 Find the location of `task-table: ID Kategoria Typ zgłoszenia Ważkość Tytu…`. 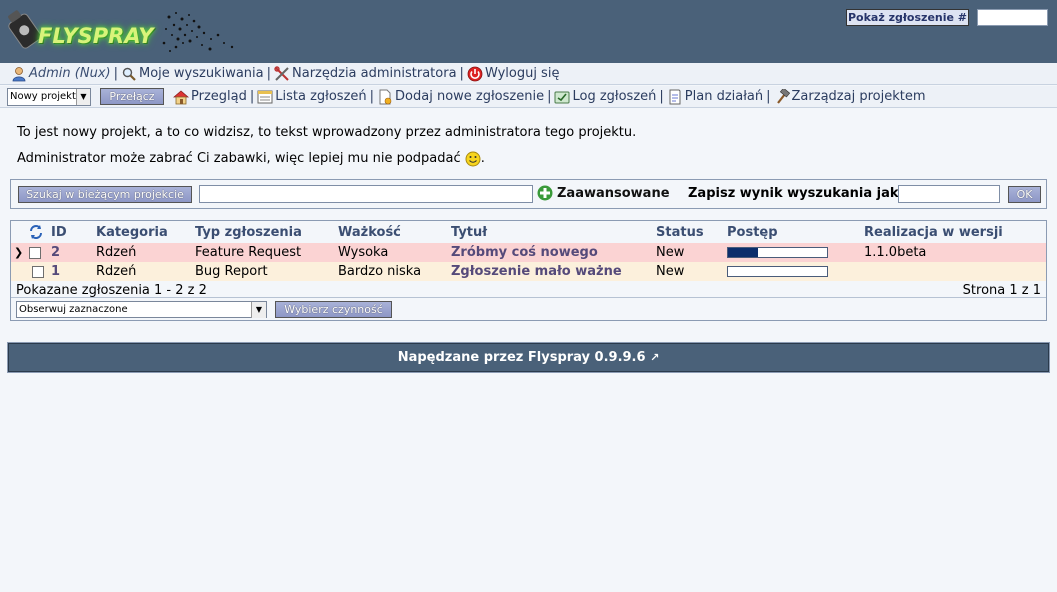

task-table: ID Kategoria Typ zgłoszenia Ważkość Tytu… is located at coordinates (528, 251).